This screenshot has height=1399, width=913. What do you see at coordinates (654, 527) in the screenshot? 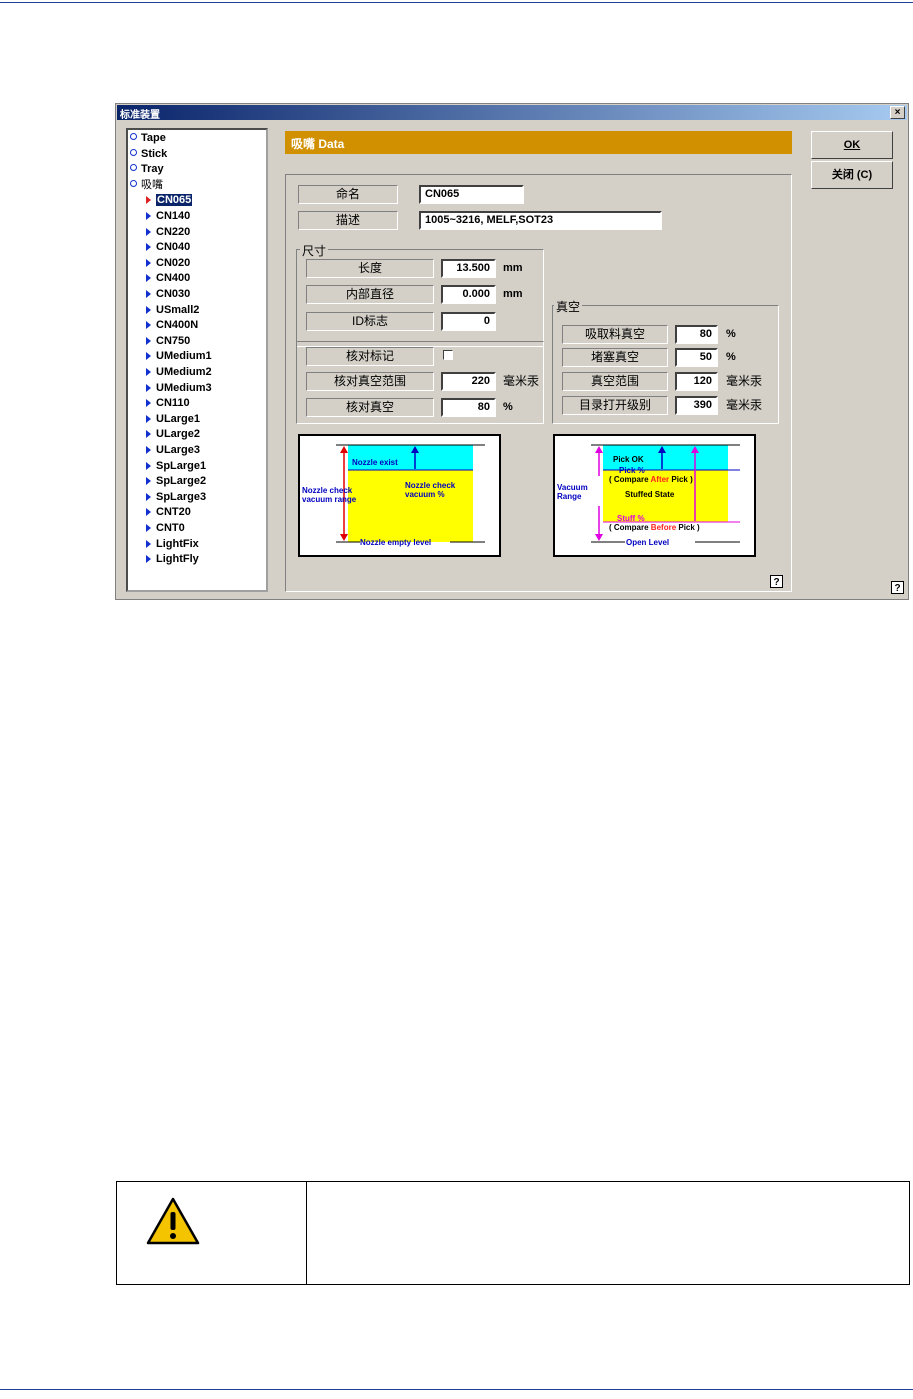
I see `compare-before-text: ( Compare Before Pick )` at bounding box center [654, 527].